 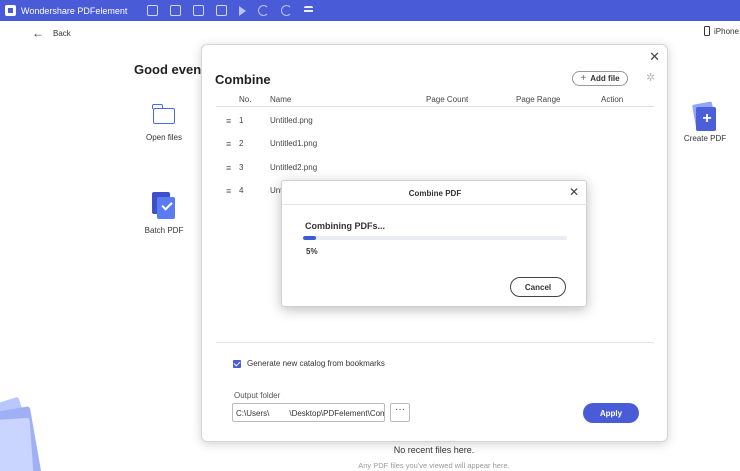 What do you see at coordinates (237, 363) in the screenshot?
I see `generate-catalog-checkbox` at bounding box center [237, 363].